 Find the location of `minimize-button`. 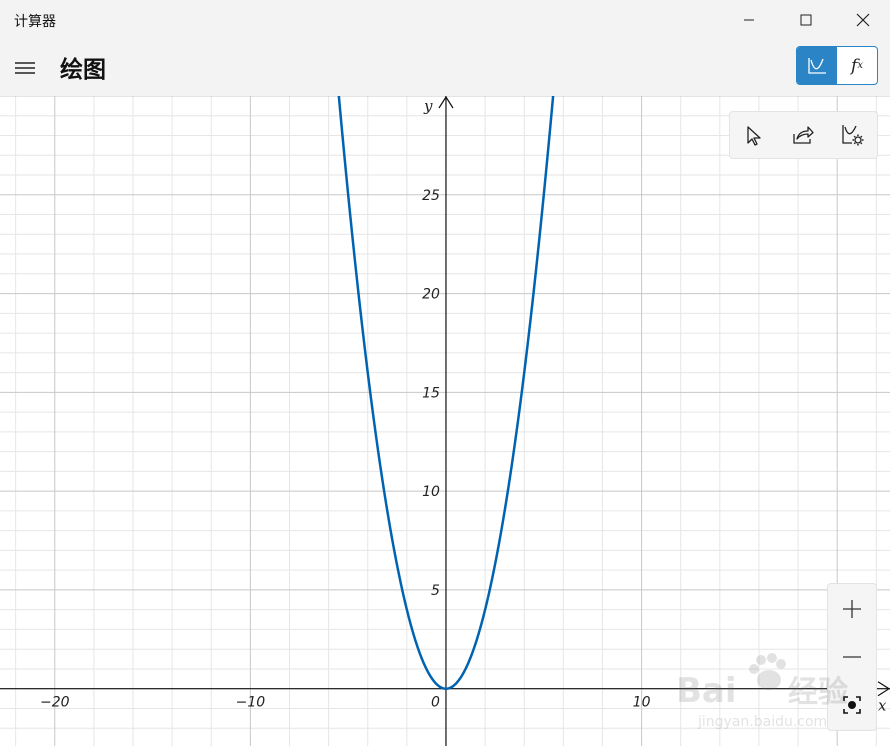

minimize-button is located at coordinates (749, 20).